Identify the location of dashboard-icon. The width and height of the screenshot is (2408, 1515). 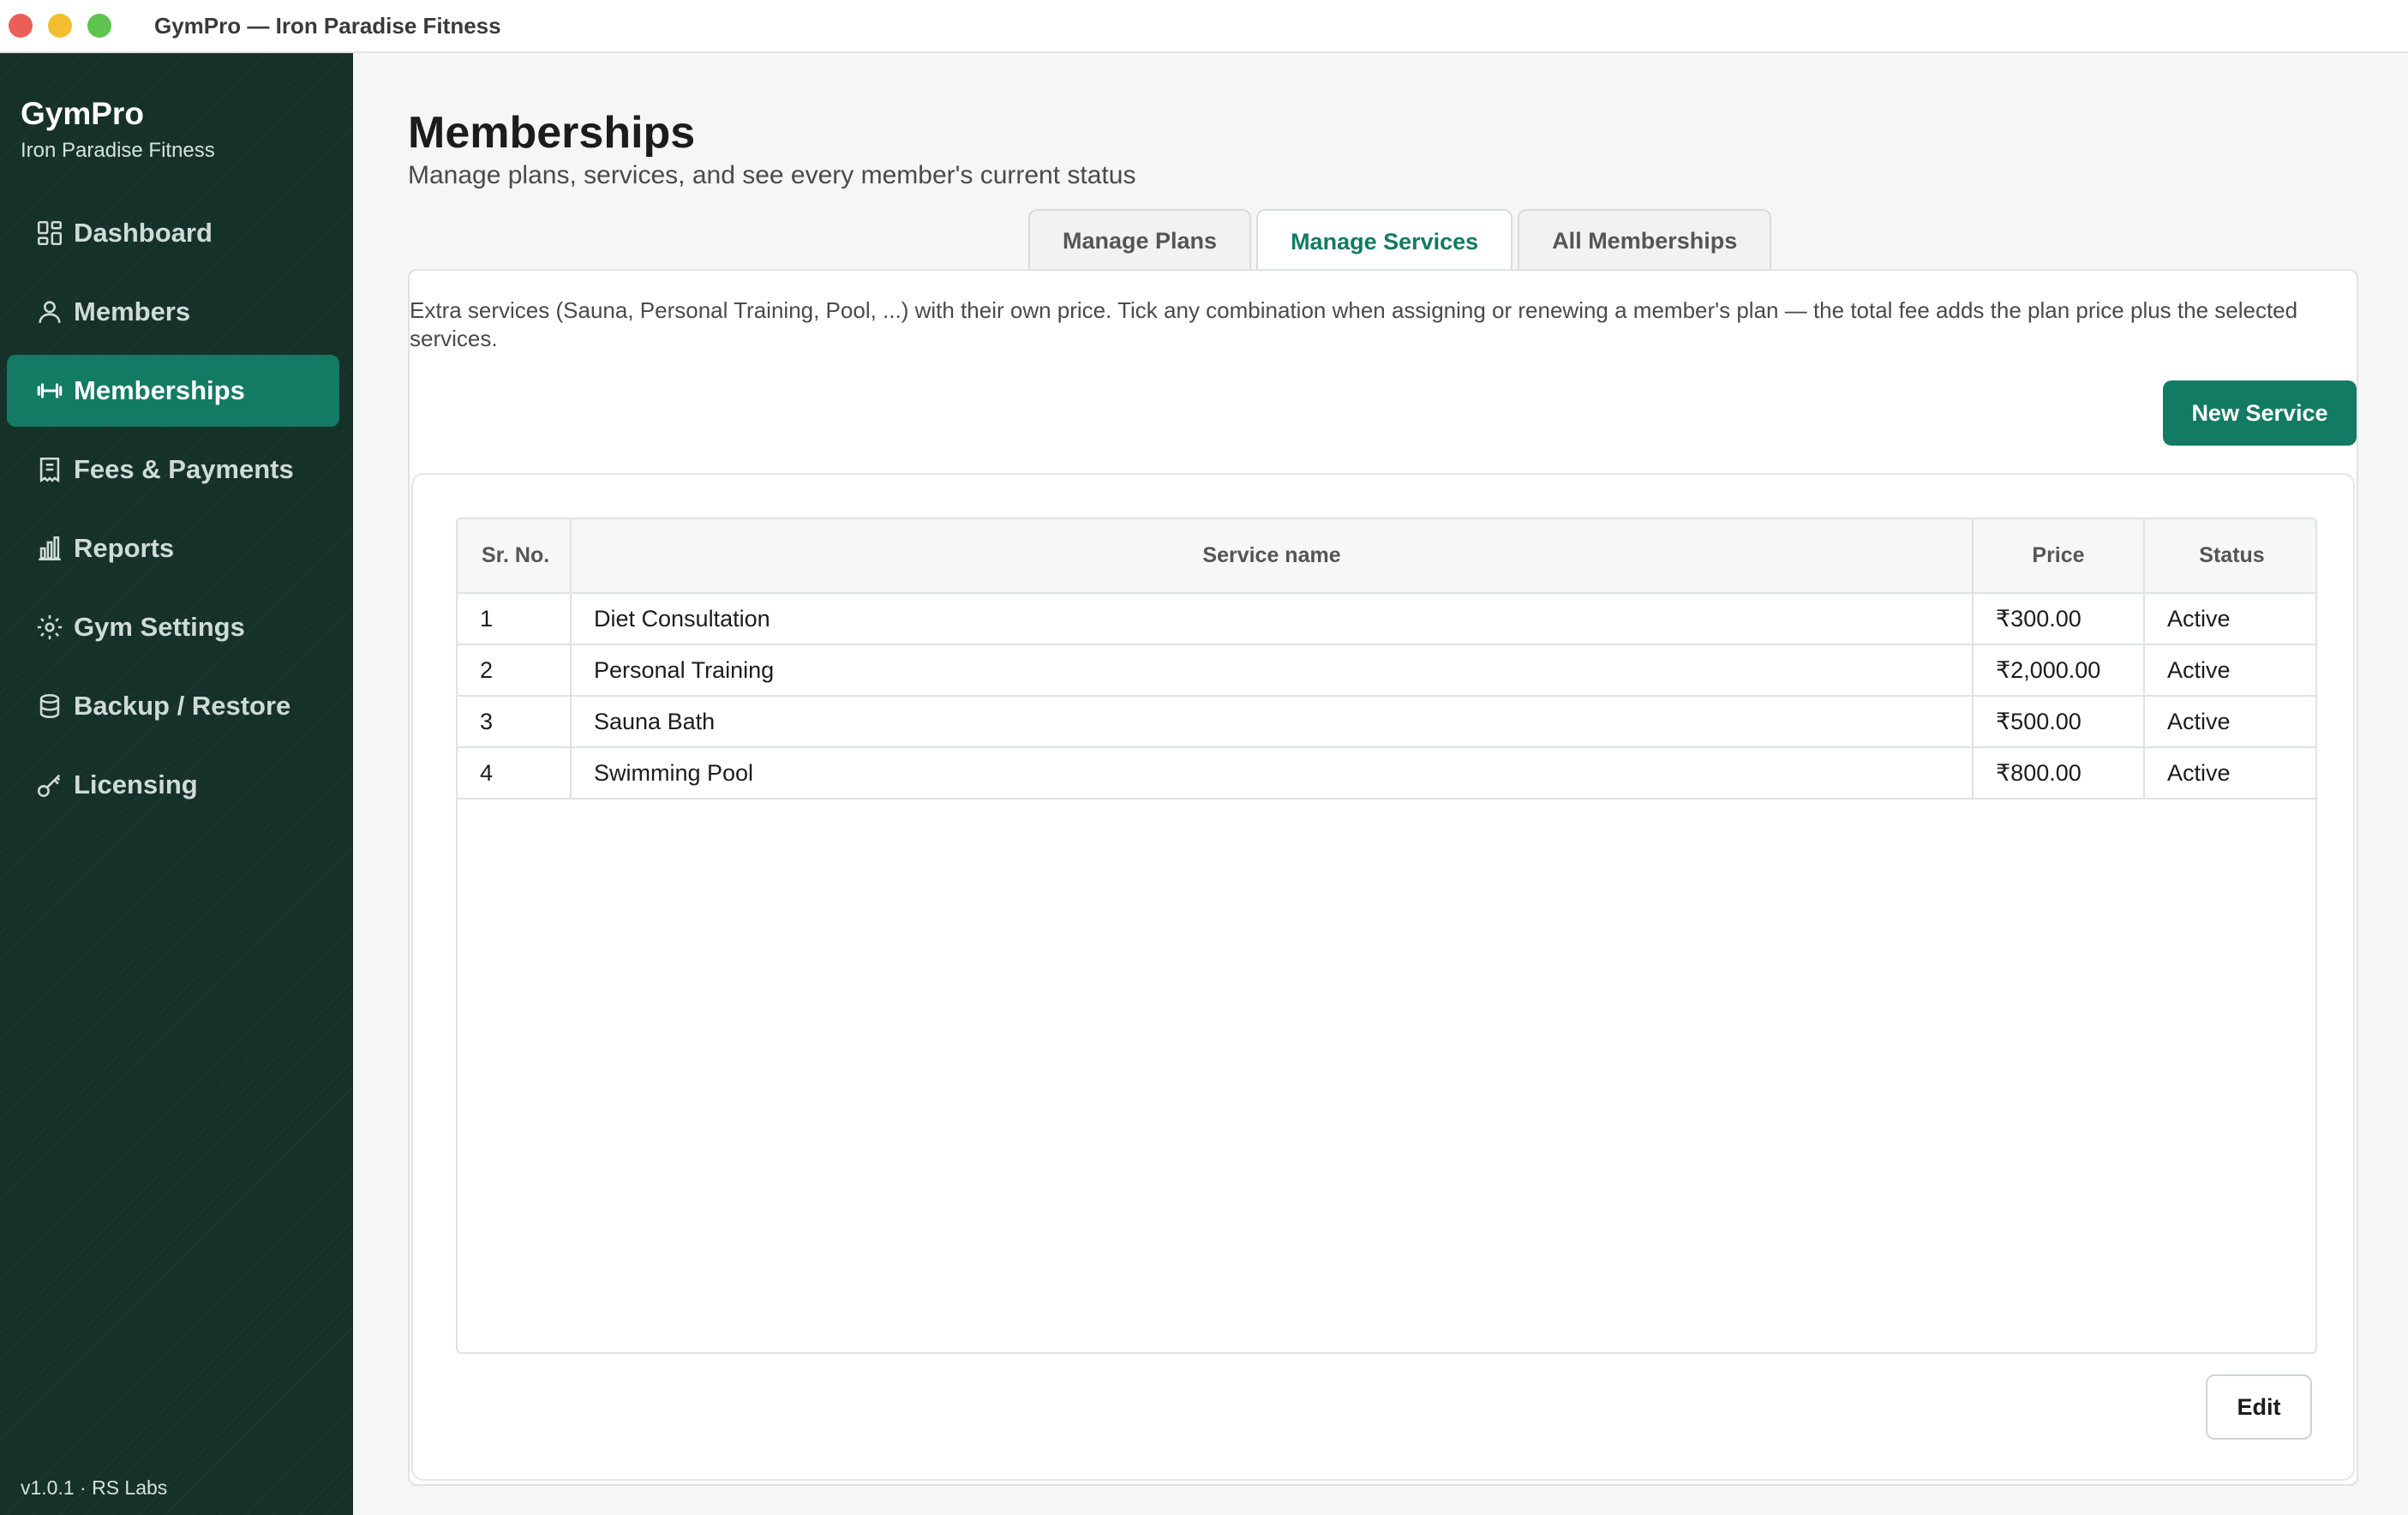
(49, 233).